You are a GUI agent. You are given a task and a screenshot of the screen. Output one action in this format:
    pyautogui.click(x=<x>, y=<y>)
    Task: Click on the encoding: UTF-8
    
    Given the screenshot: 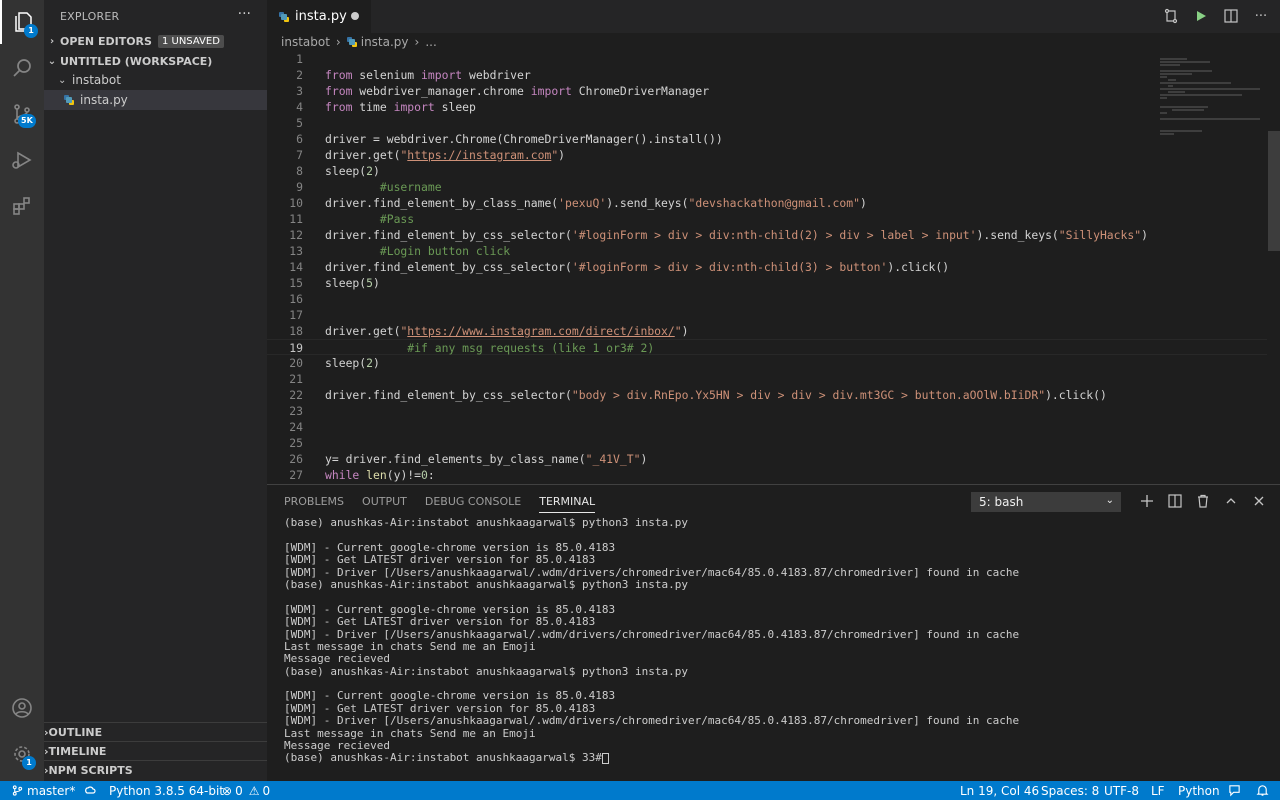 What is the action you would take?
    pyautogui.click(x=1121, y=790)
    